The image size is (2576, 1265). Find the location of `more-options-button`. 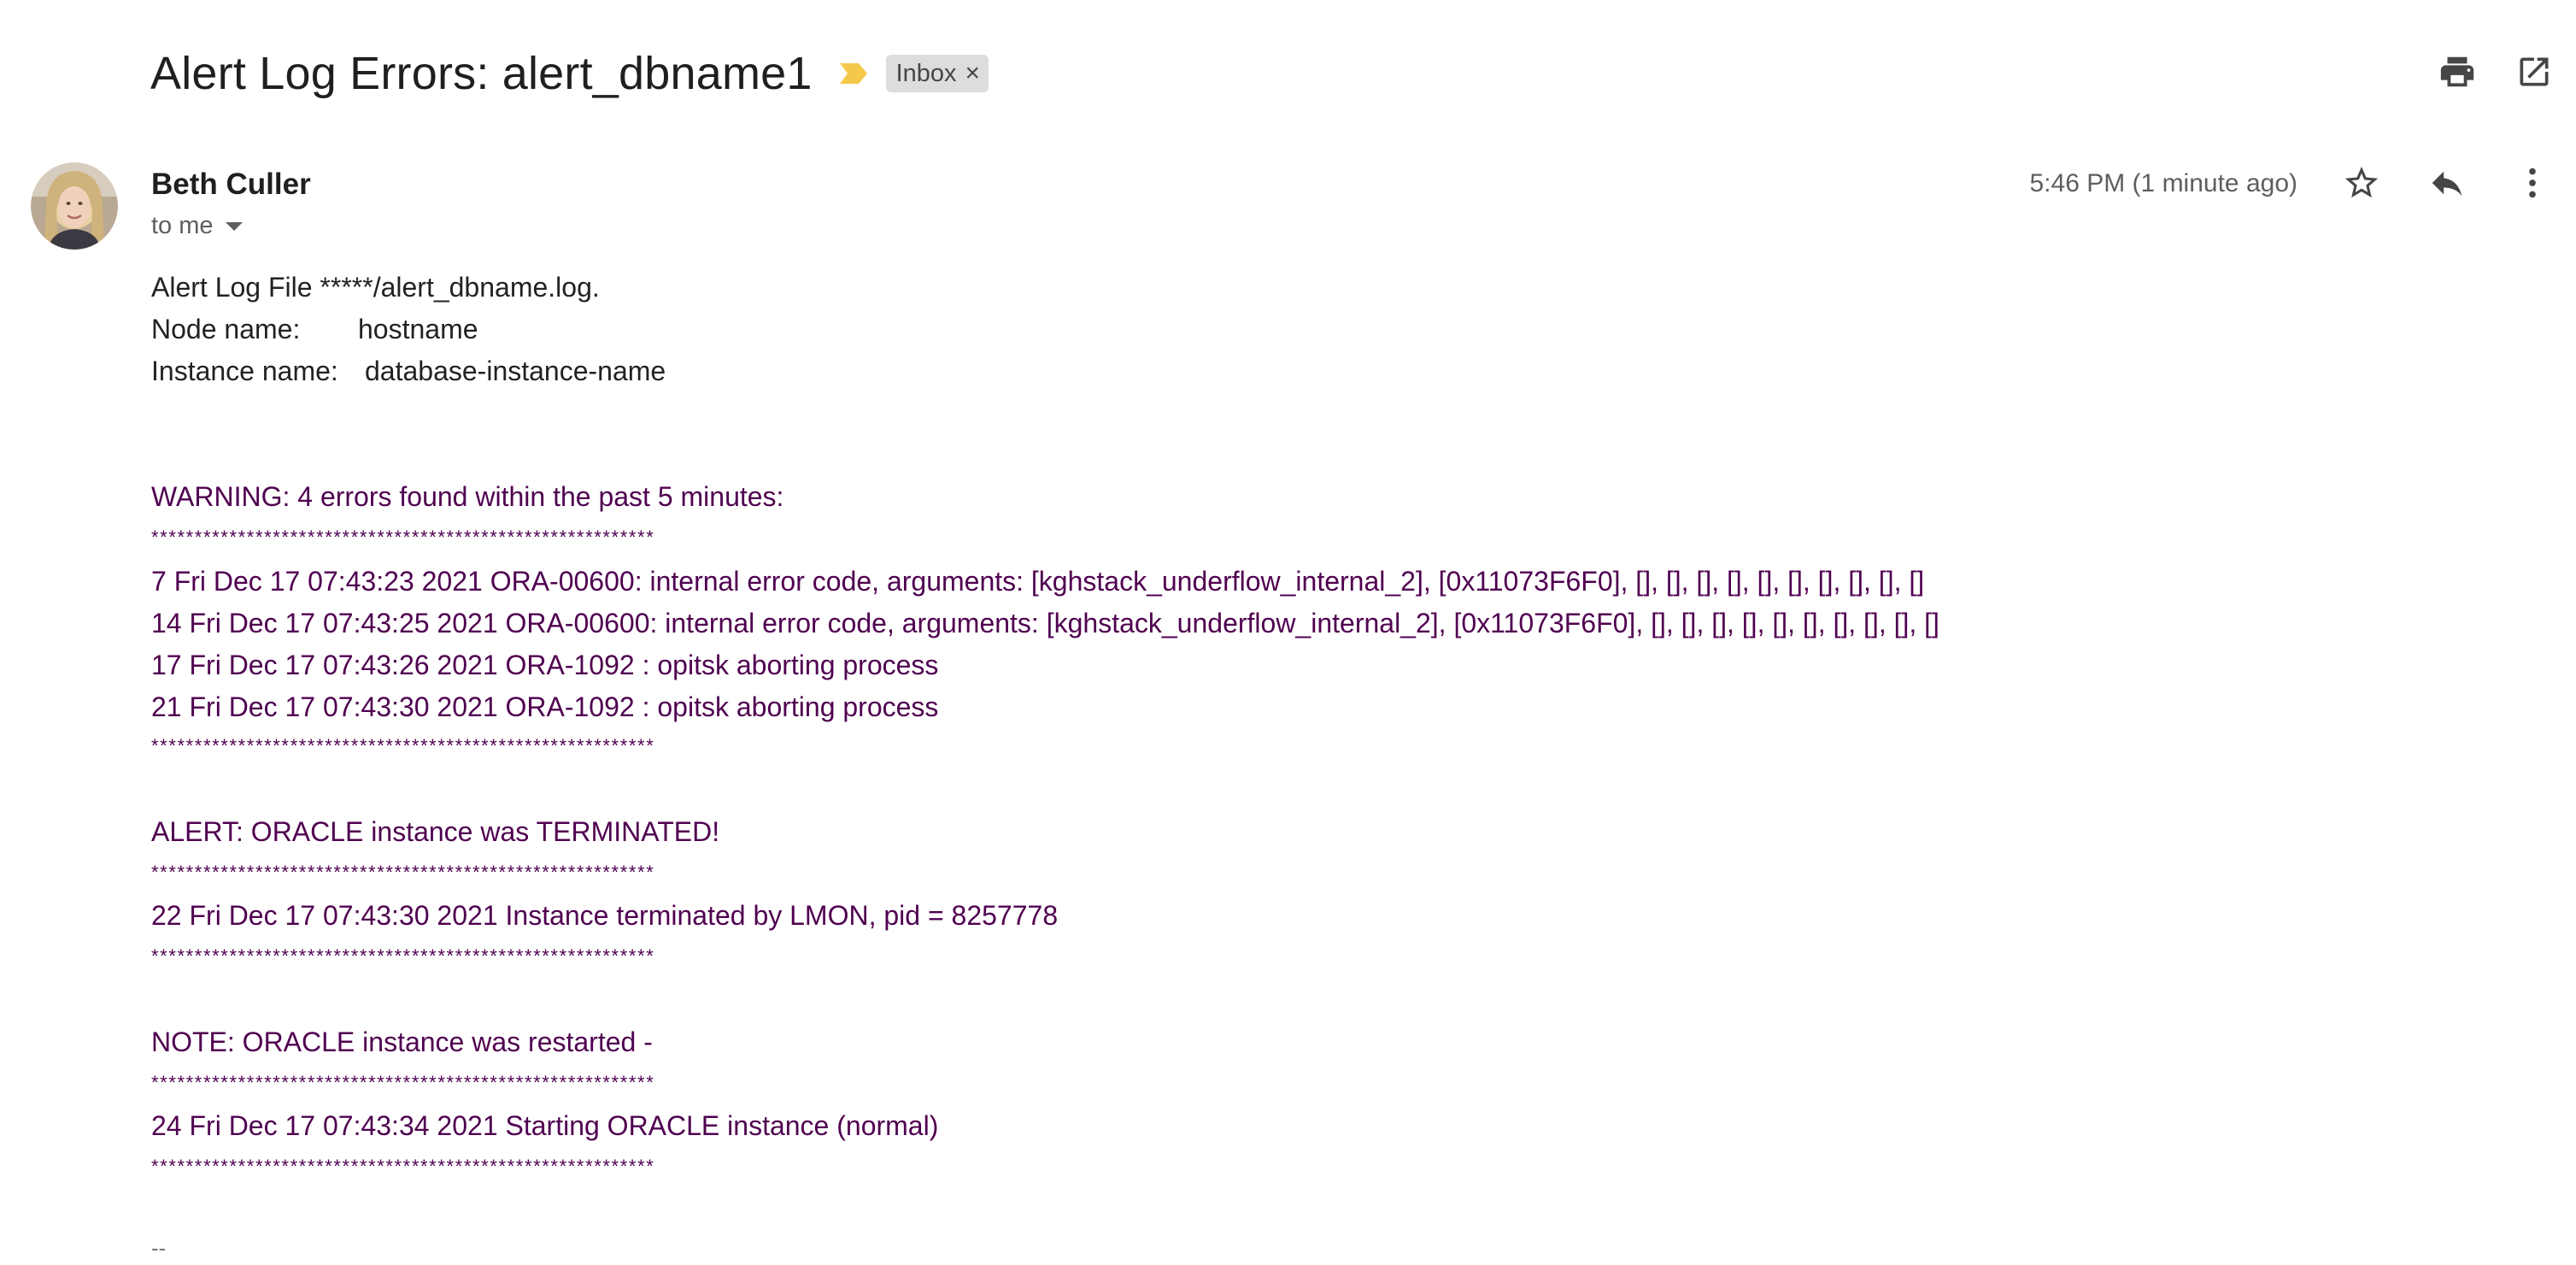

more-options-button is located at coordinates (2532, 185).